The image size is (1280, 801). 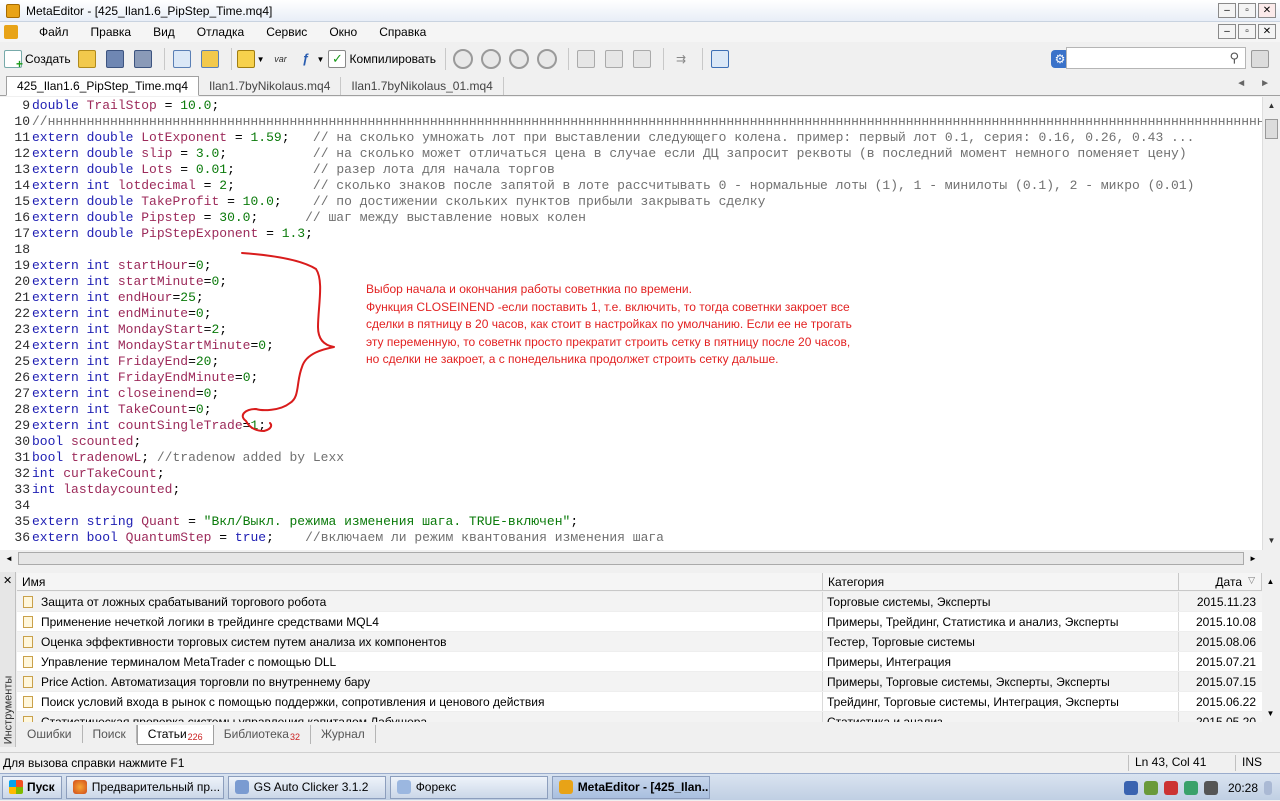 I want to click on editor-horizontal-scrollbar: ◄ ►, so click(x=631, y=558).